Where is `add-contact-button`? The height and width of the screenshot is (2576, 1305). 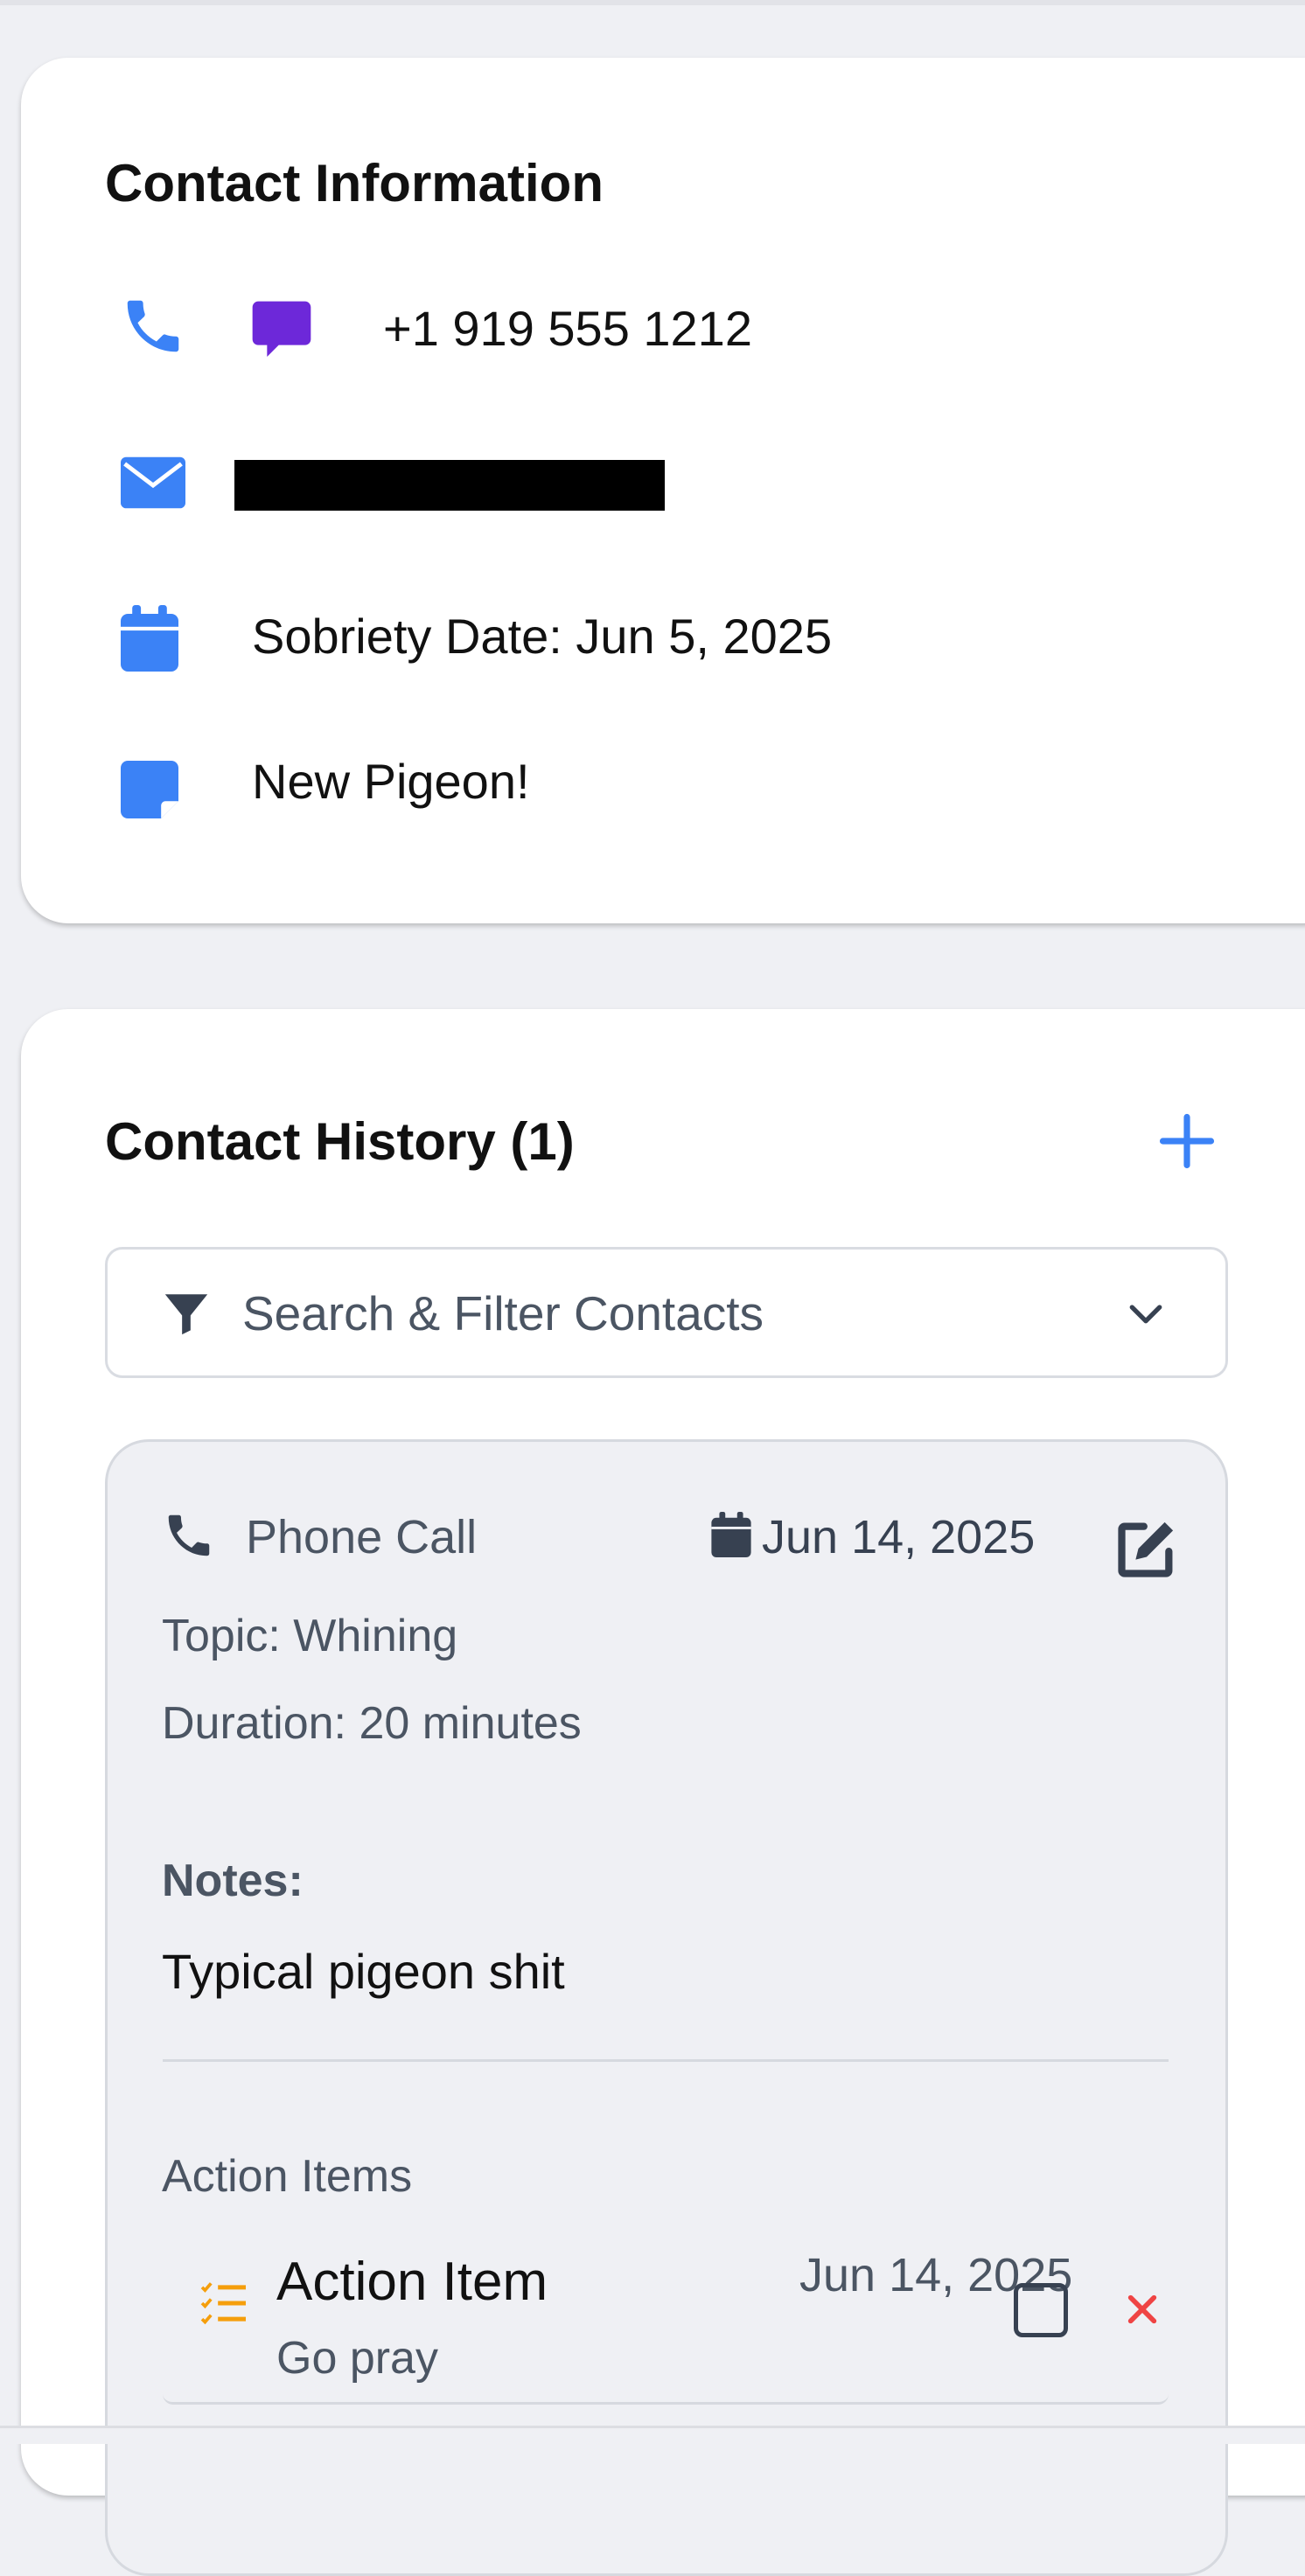
add-contact-button is located at coordinates (1187, 1143).